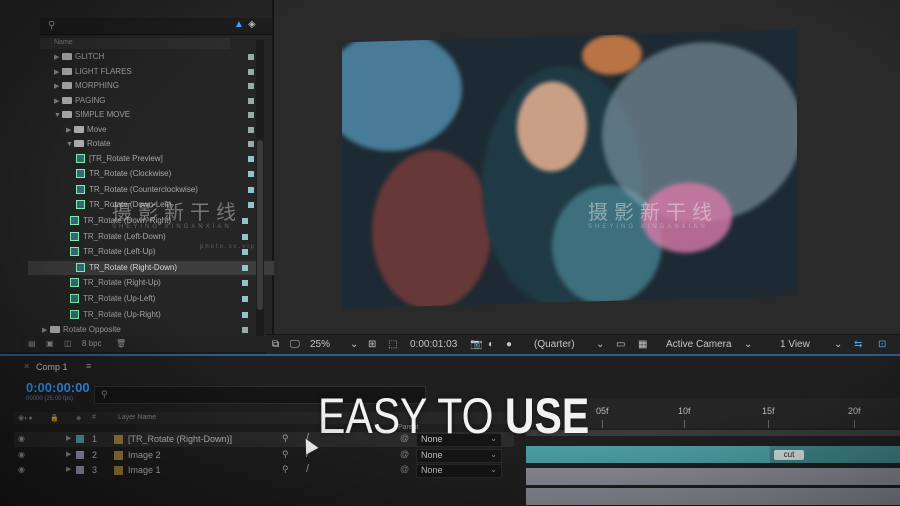  What do you see at coordinates (86, 130) in the screenshot?
I see `project-folder-item: ▶ Move` at bounding box center [86, 130].